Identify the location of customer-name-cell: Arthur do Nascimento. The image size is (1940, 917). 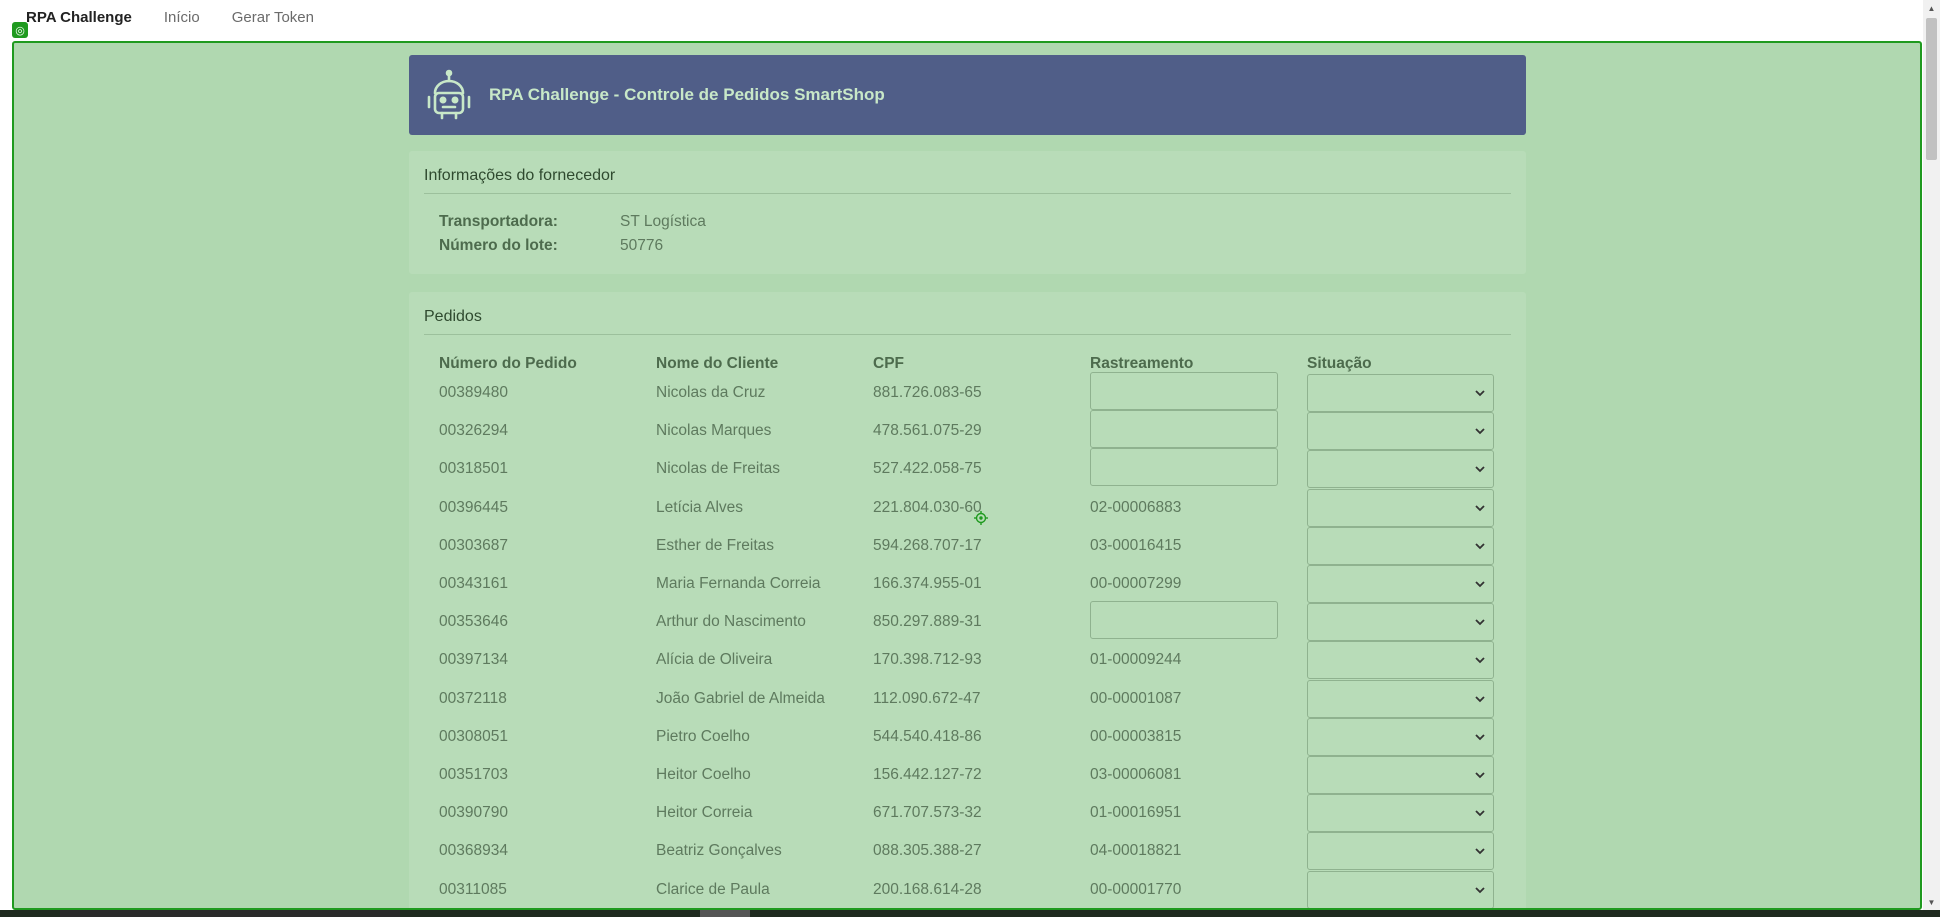
(731, 622).